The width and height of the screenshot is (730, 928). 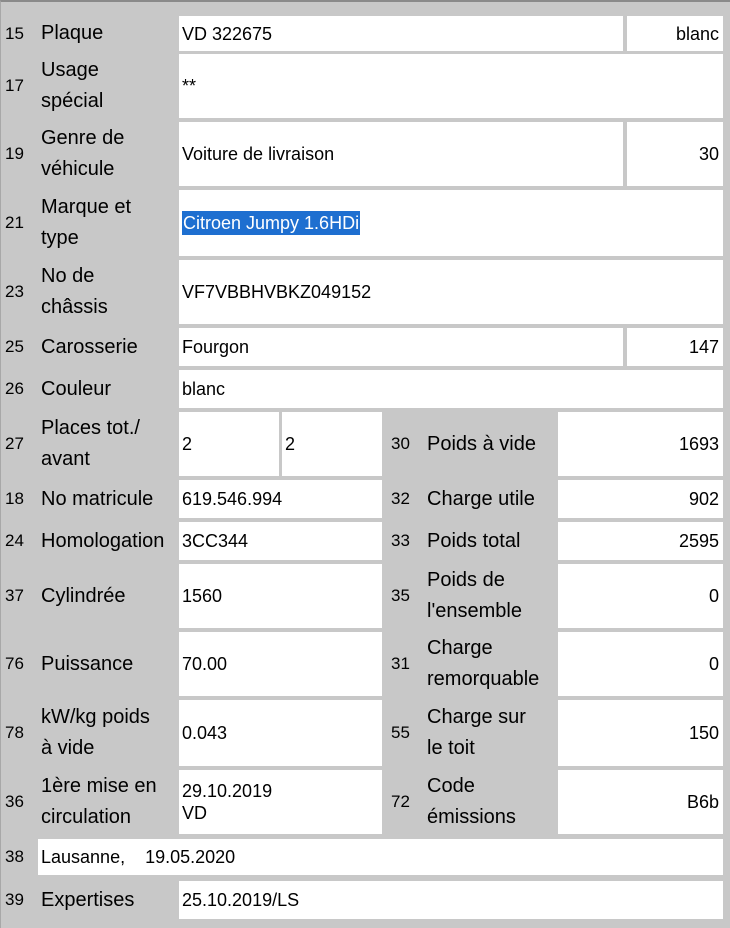 I want to click on genre-value: Voiture de livraison, so click(x=401, y=154).